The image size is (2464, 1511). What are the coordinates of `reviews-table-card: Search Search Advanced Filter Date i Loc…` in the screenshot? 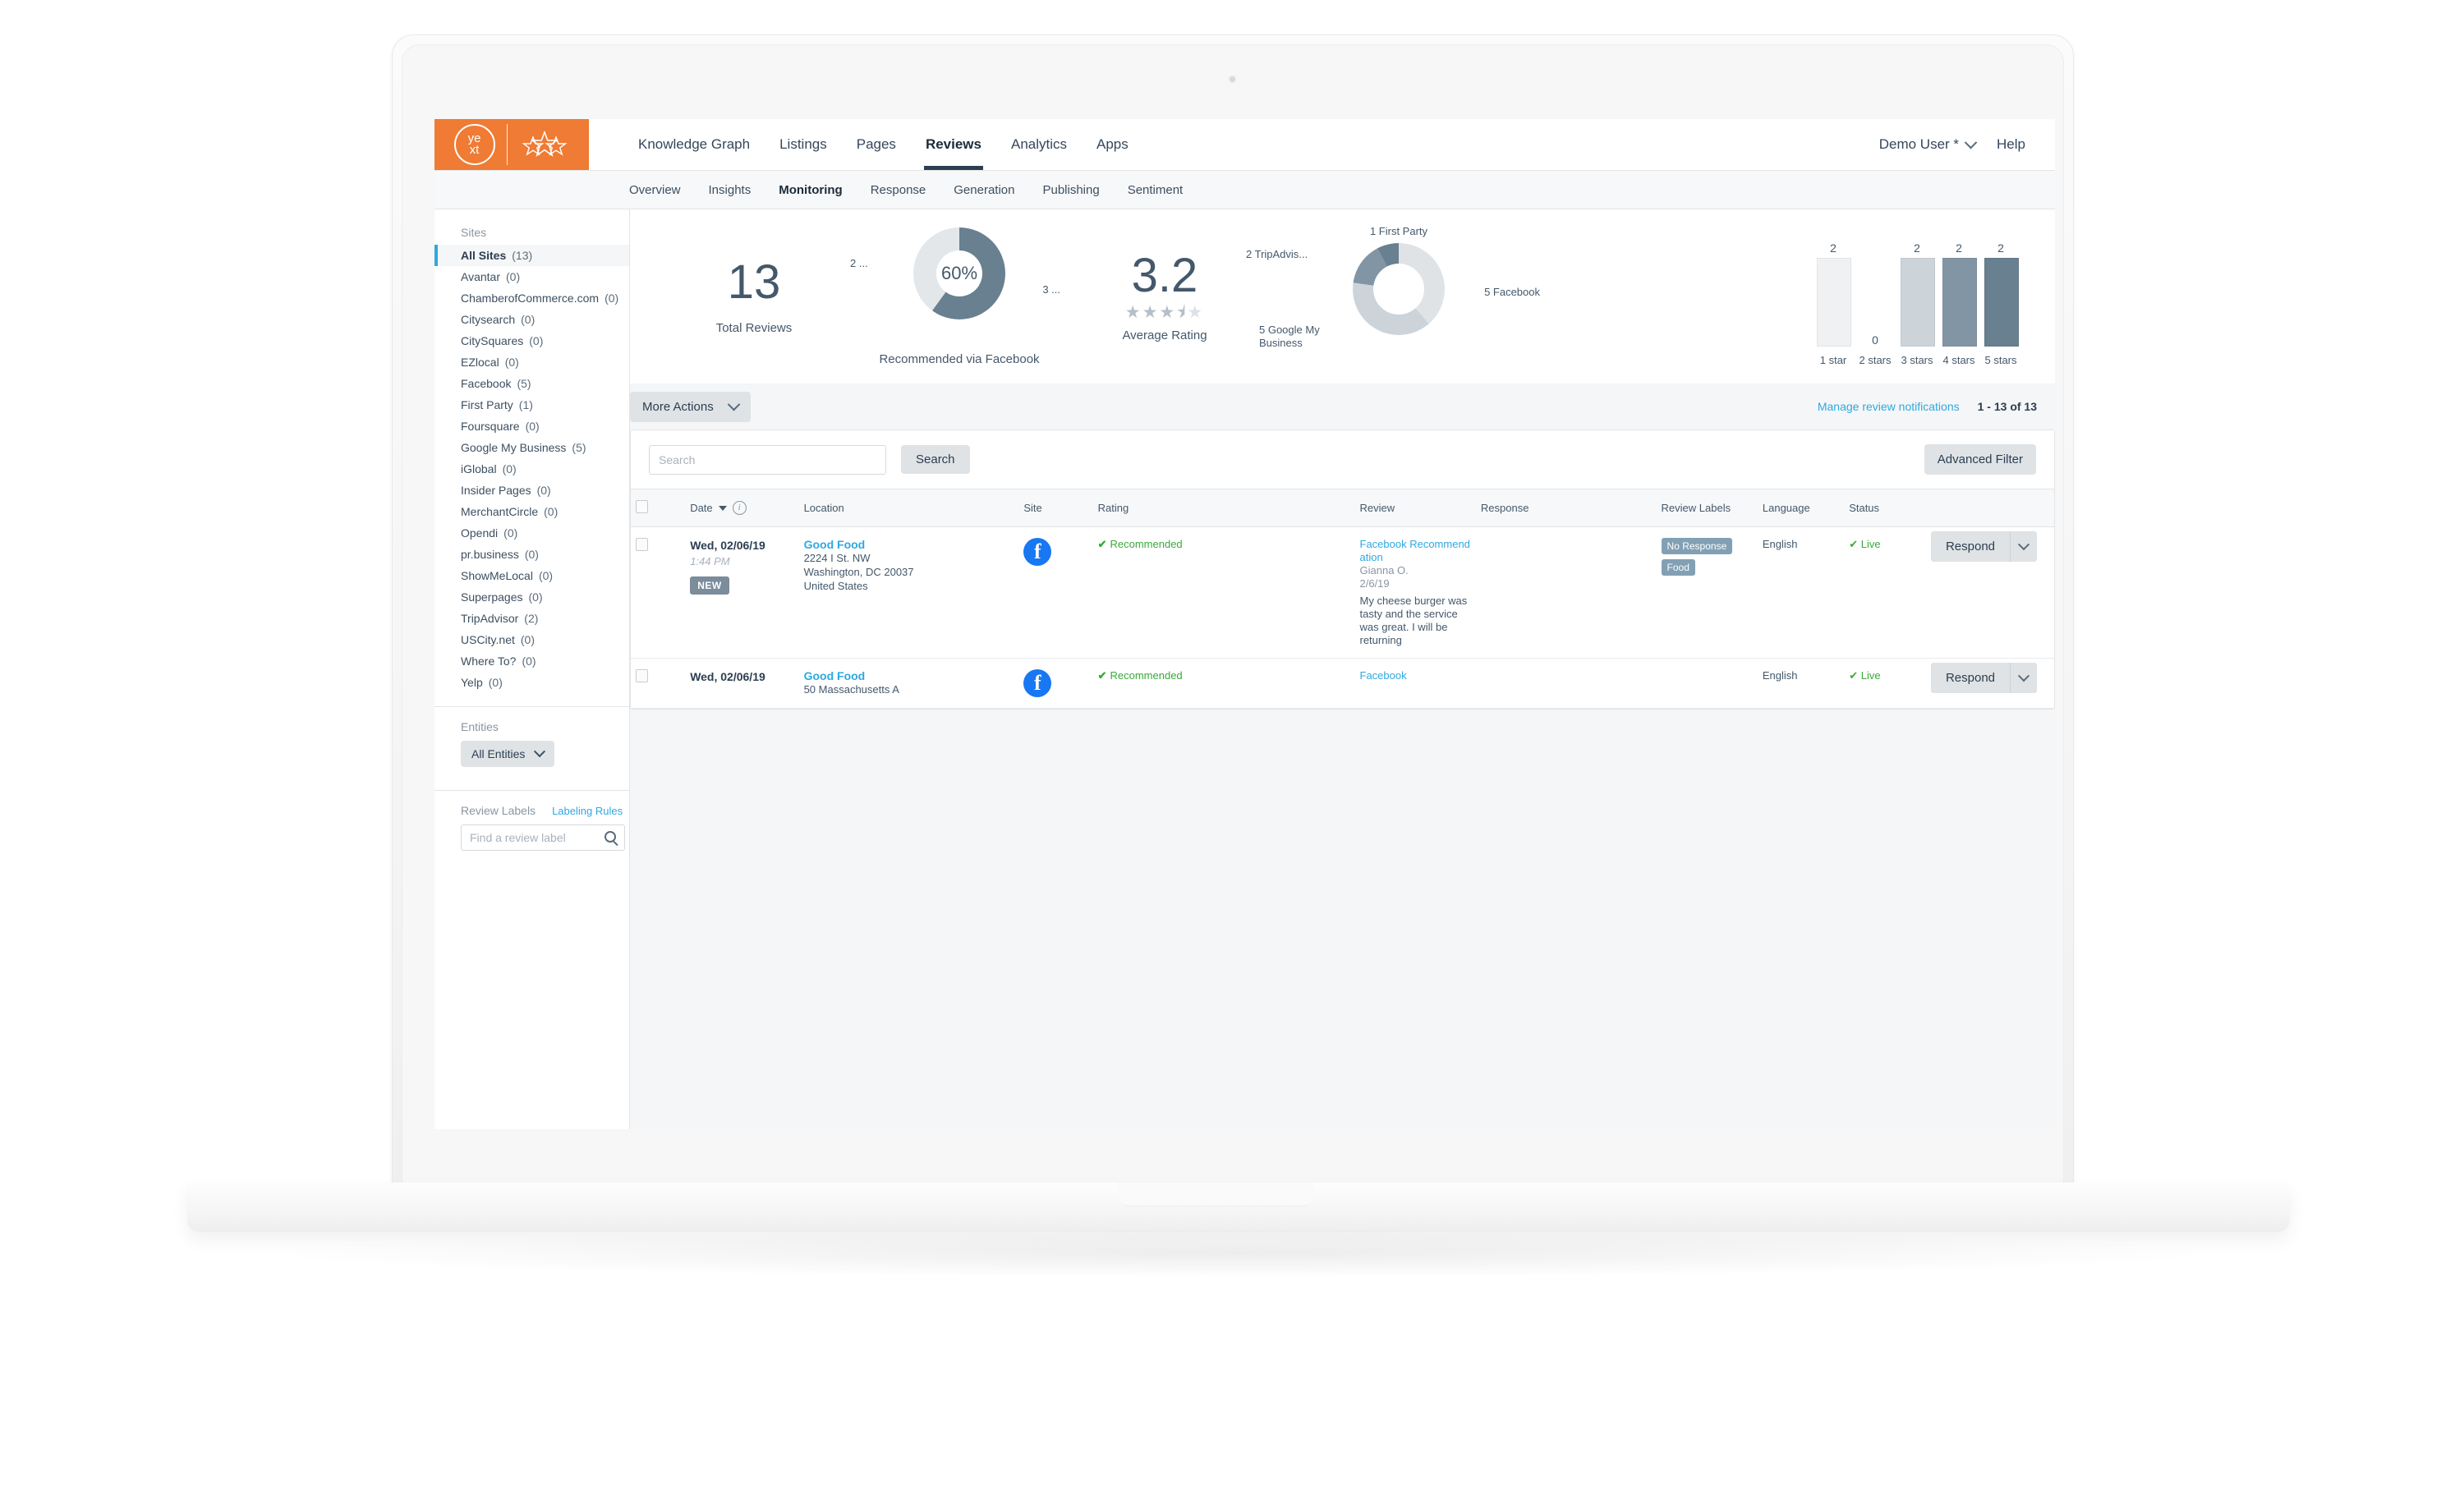 It's located at (1342, 569).